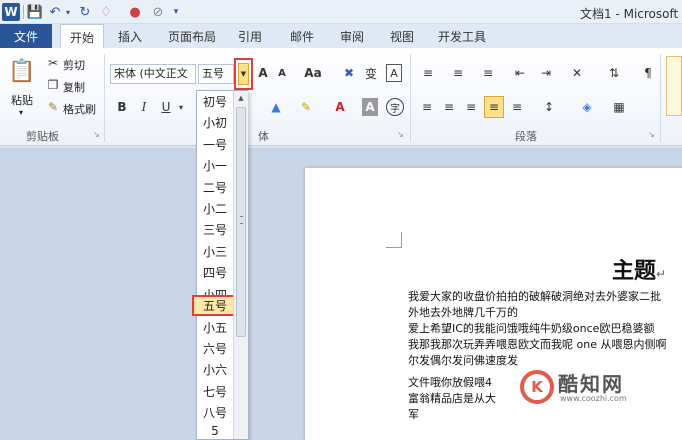 Image resolution: width=682 pixels, height=440 pixels. Describe the element at coordinates (215, 369) in the screenshot. I see `font-size-option: 小六` at that location.